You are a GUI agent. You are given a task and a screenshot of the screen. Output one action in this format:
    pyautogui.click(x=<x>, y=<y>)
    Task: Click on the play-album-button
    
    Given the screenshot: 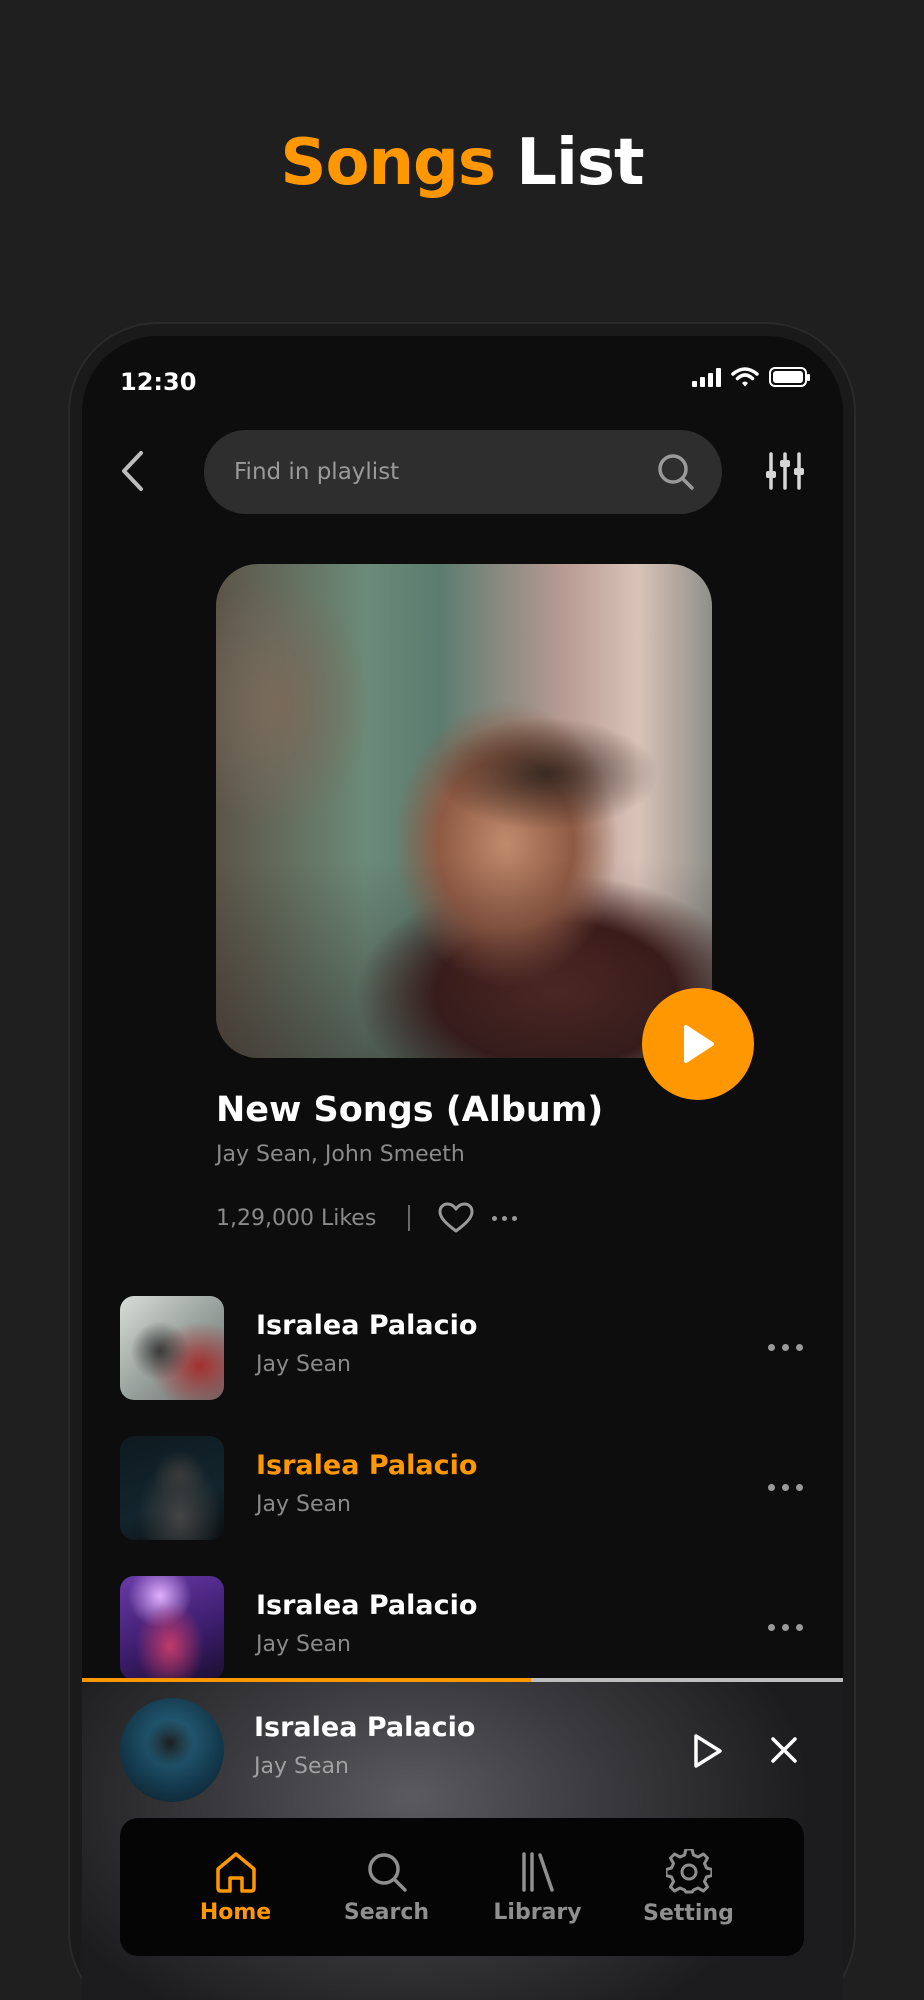 What is the action you would take?
    pyautogui.click(x=698, y=1044)
    